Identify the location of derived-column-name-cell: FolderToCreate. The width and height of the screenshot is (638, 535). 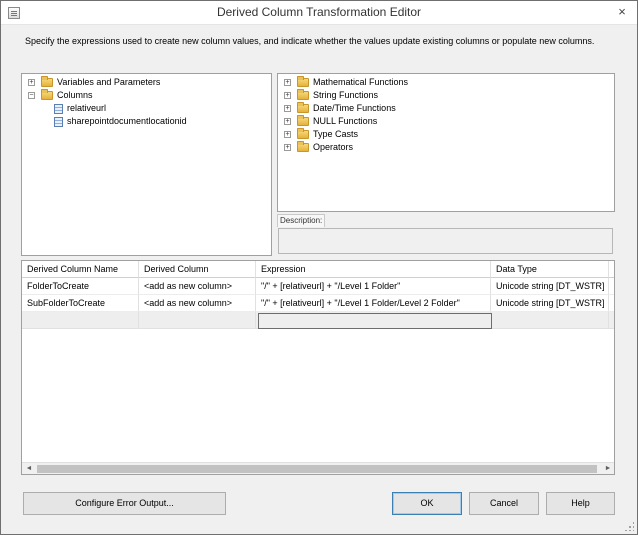
(80, 286).